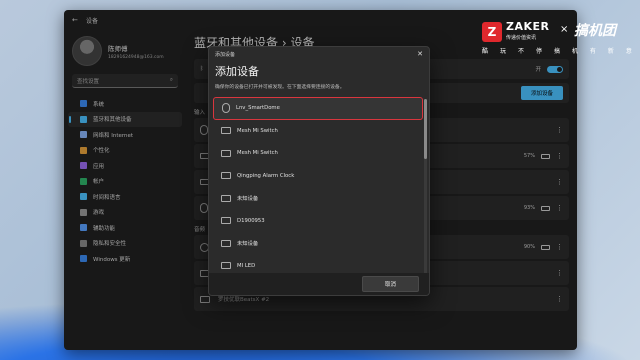  I want to click on logo-times: ×, so click(564, 29).